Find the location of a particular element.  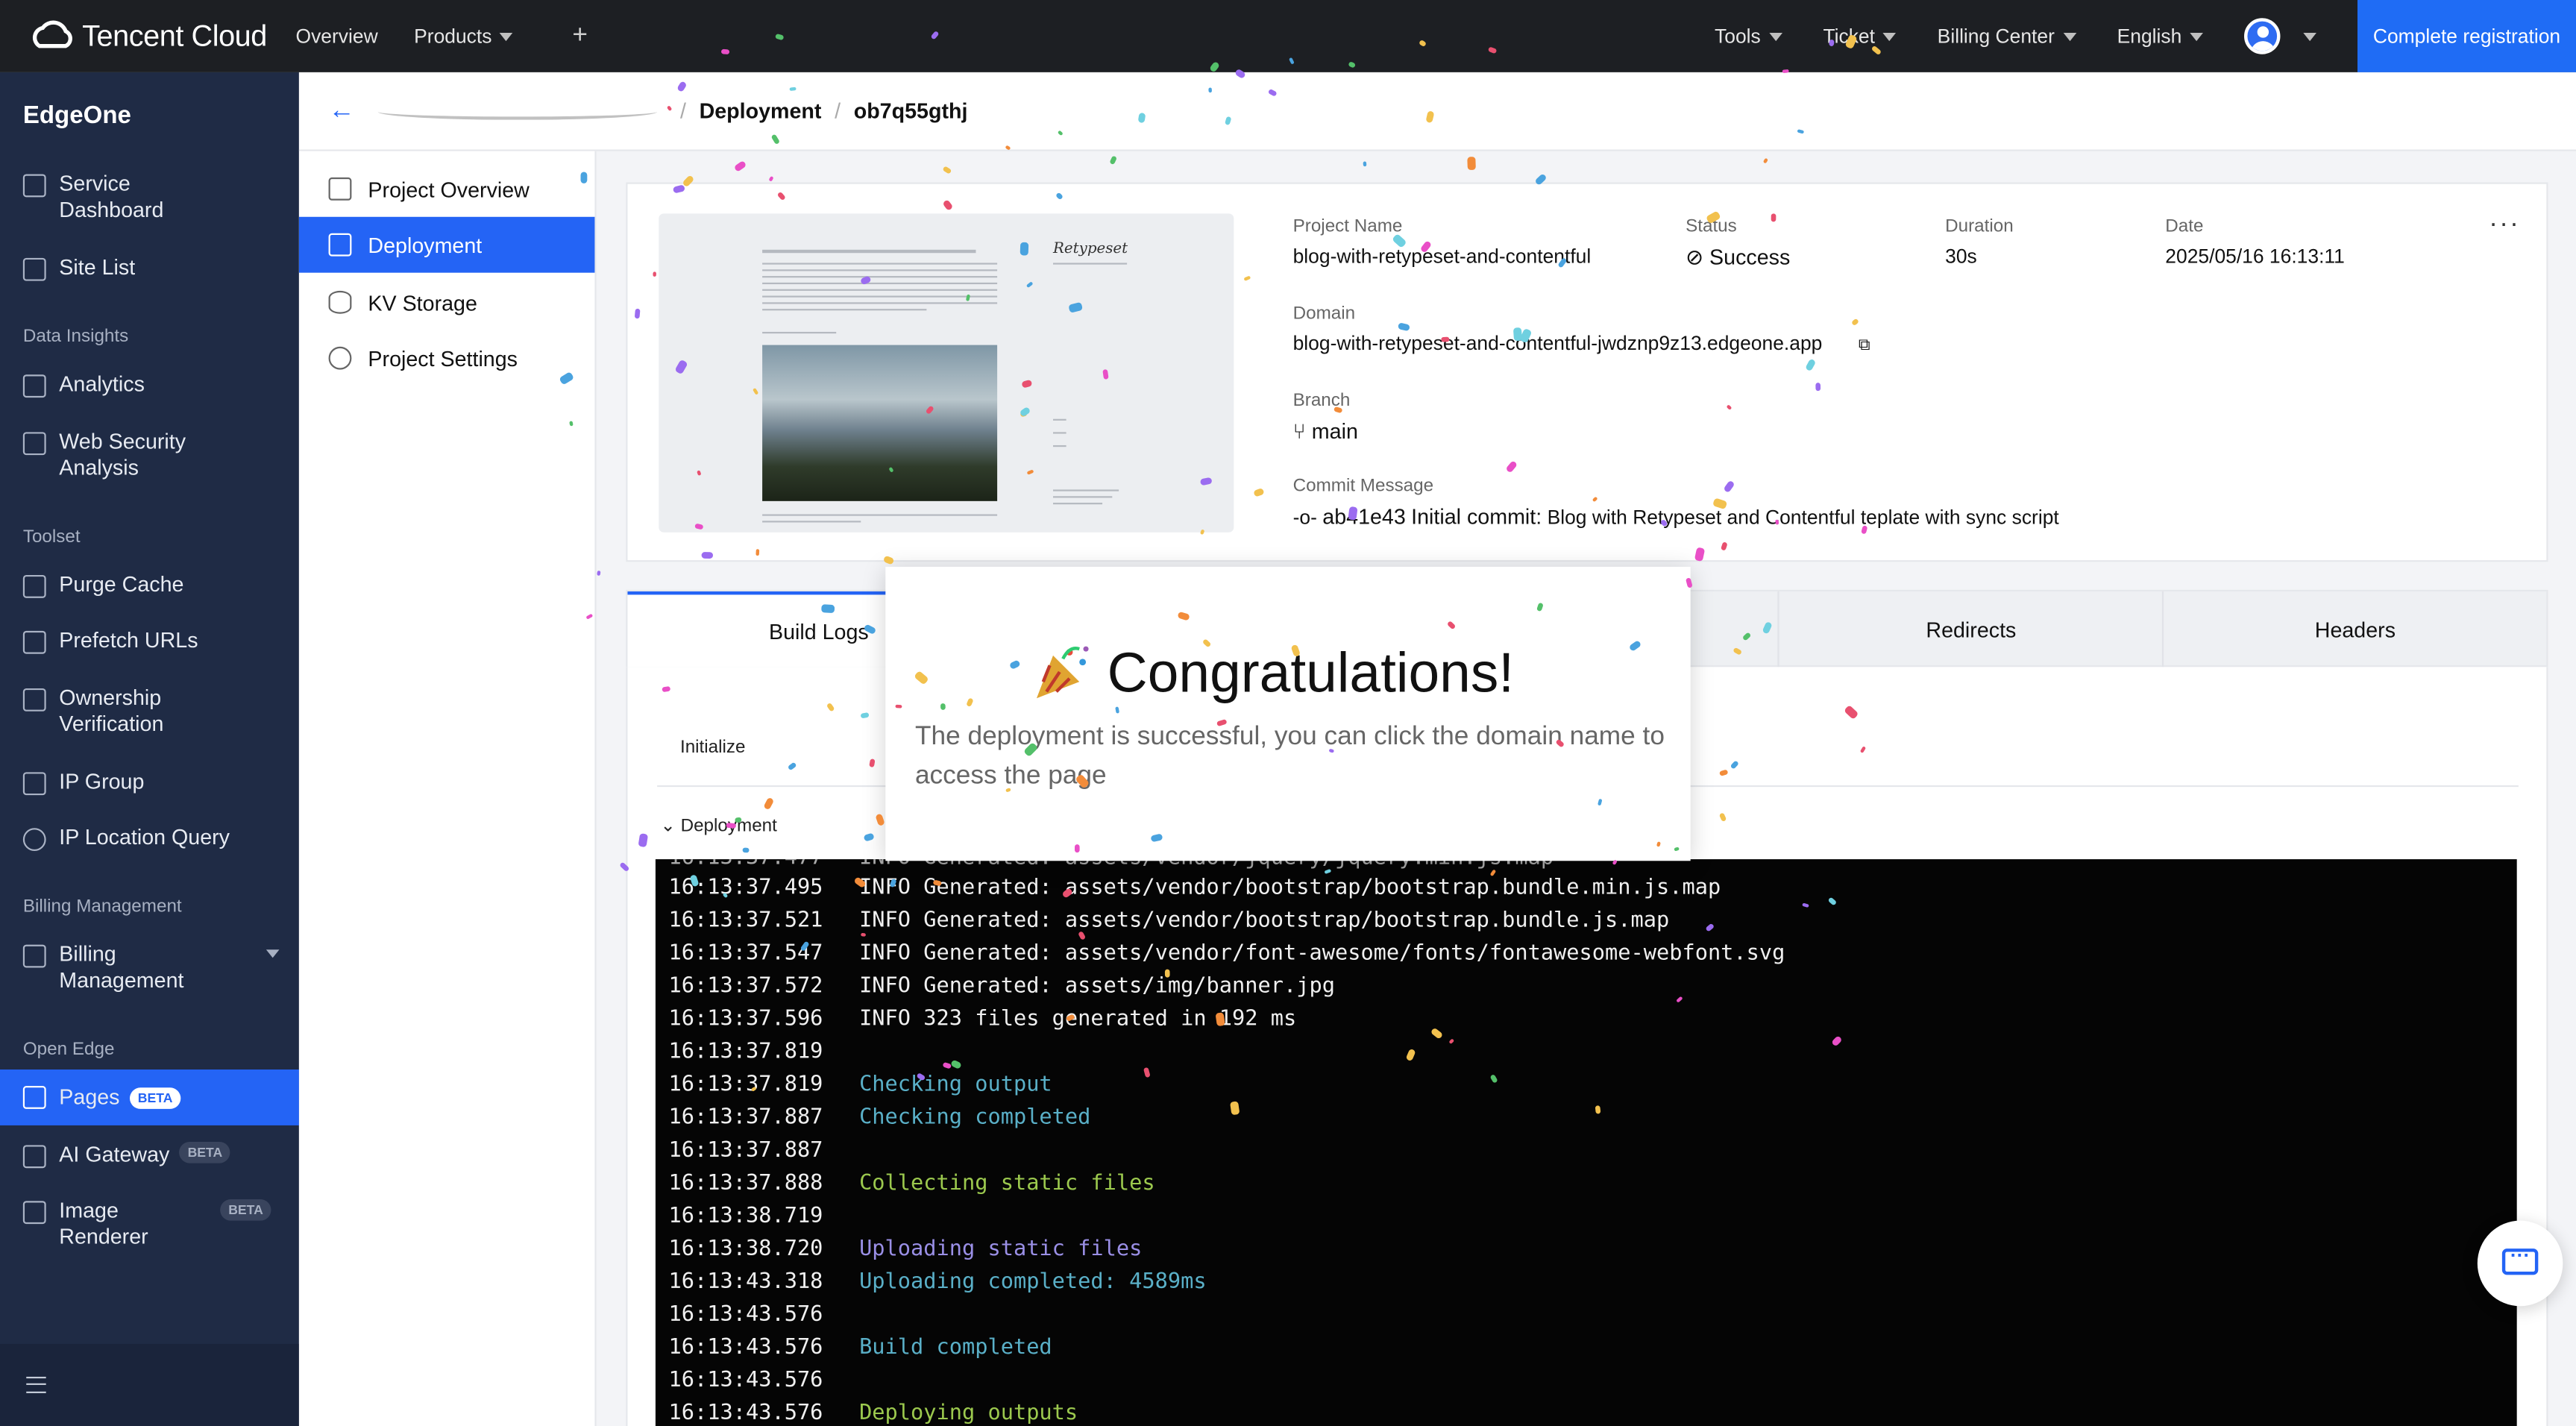

nav-billing-center: Billing Center is located at coordinates (2007, 37).